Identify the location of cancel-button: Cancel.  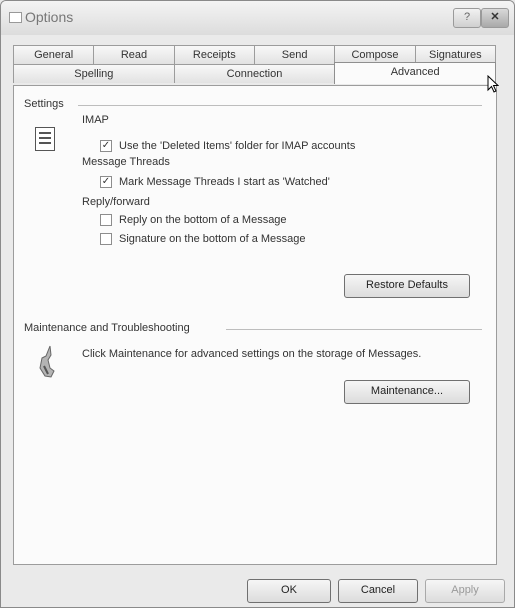
(378, 591).